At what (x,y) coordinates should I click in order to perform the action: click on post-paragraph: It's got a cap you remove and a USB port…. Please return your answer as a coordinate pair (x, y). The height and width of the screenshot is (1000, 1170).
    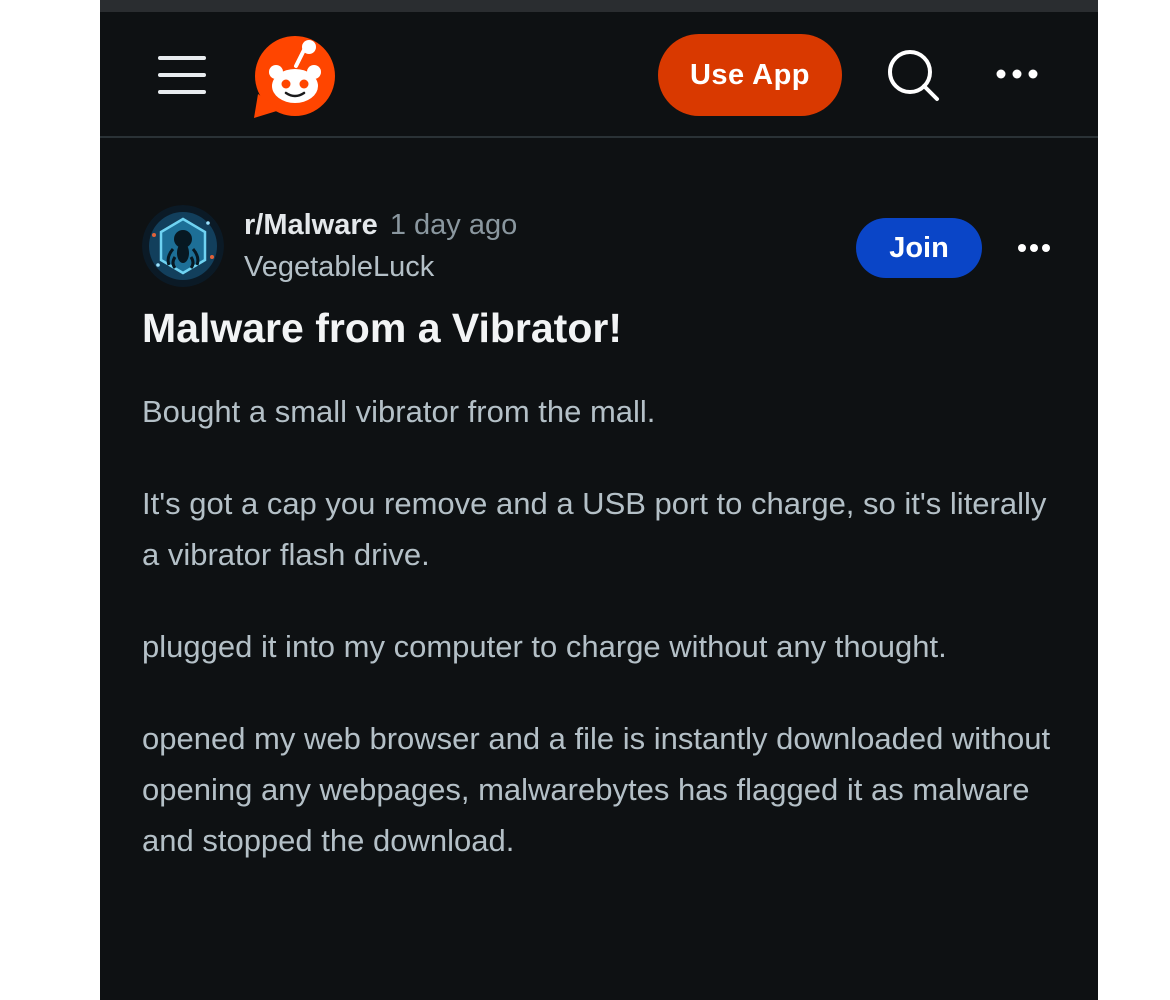
    Looking at the image, I should click on (594, 529).